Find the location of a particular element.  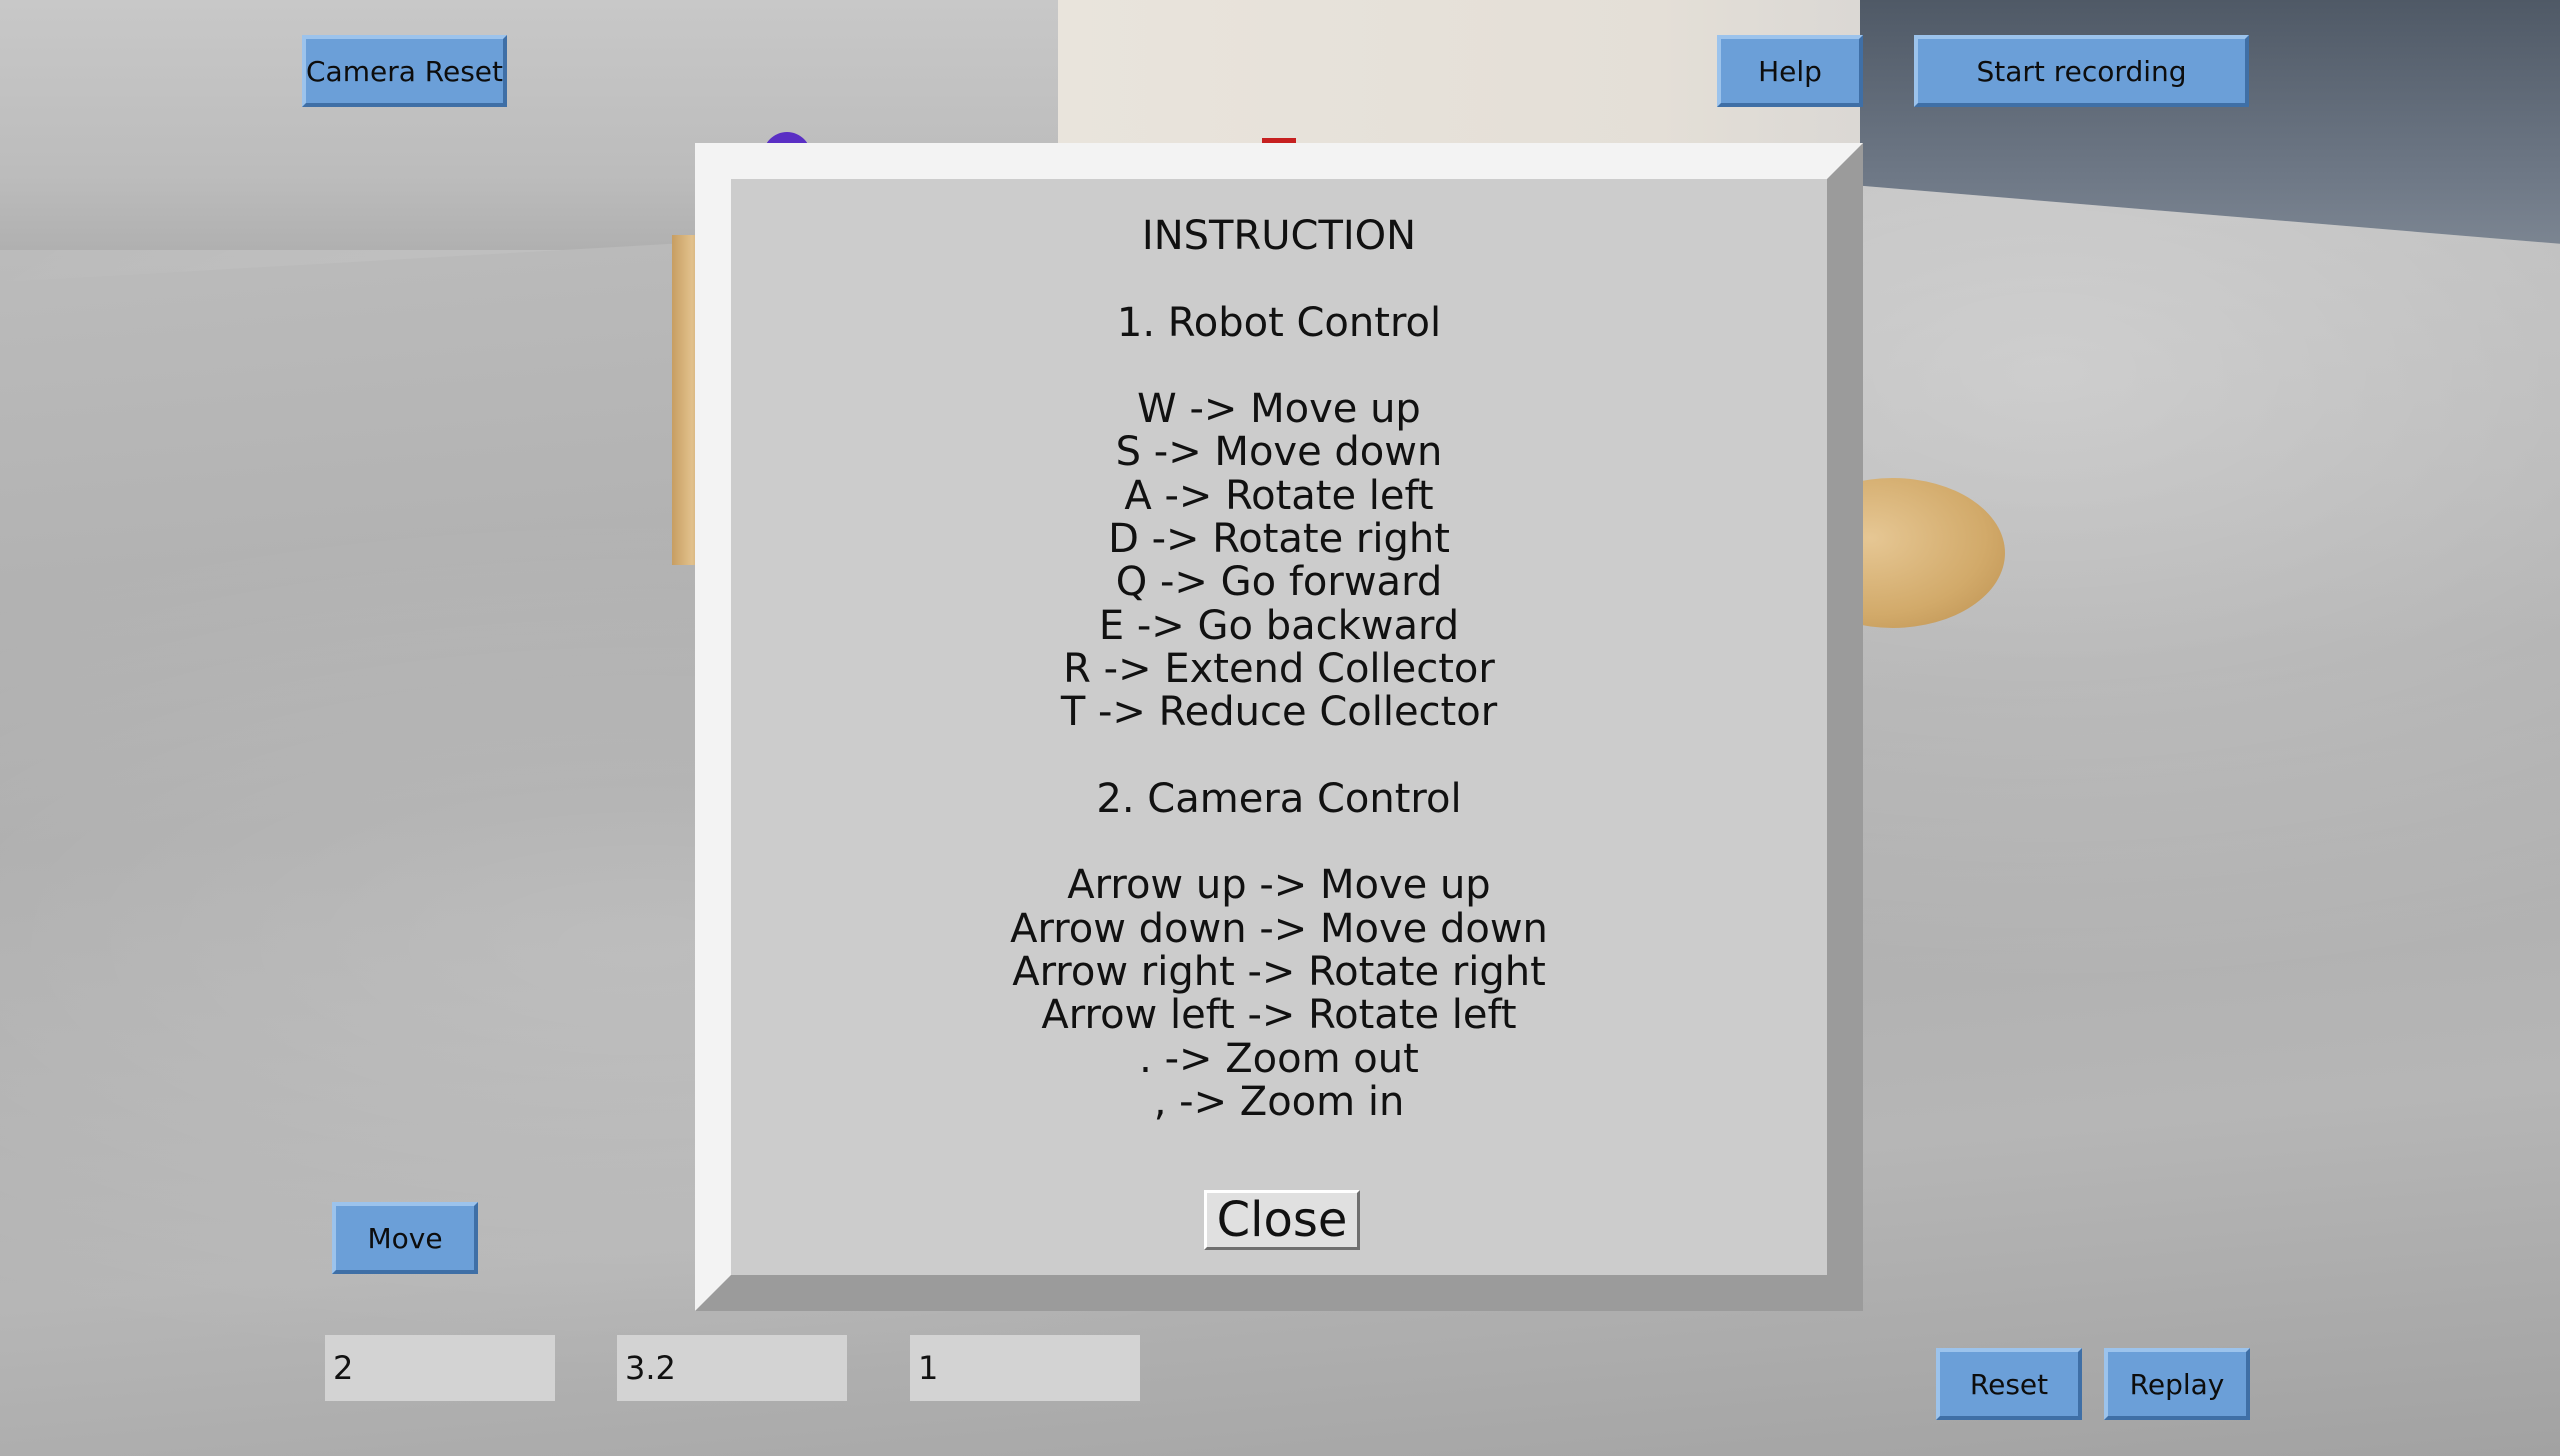

camera-control-line: Arrow down -> Move down is located at coordinates (1279, 928).